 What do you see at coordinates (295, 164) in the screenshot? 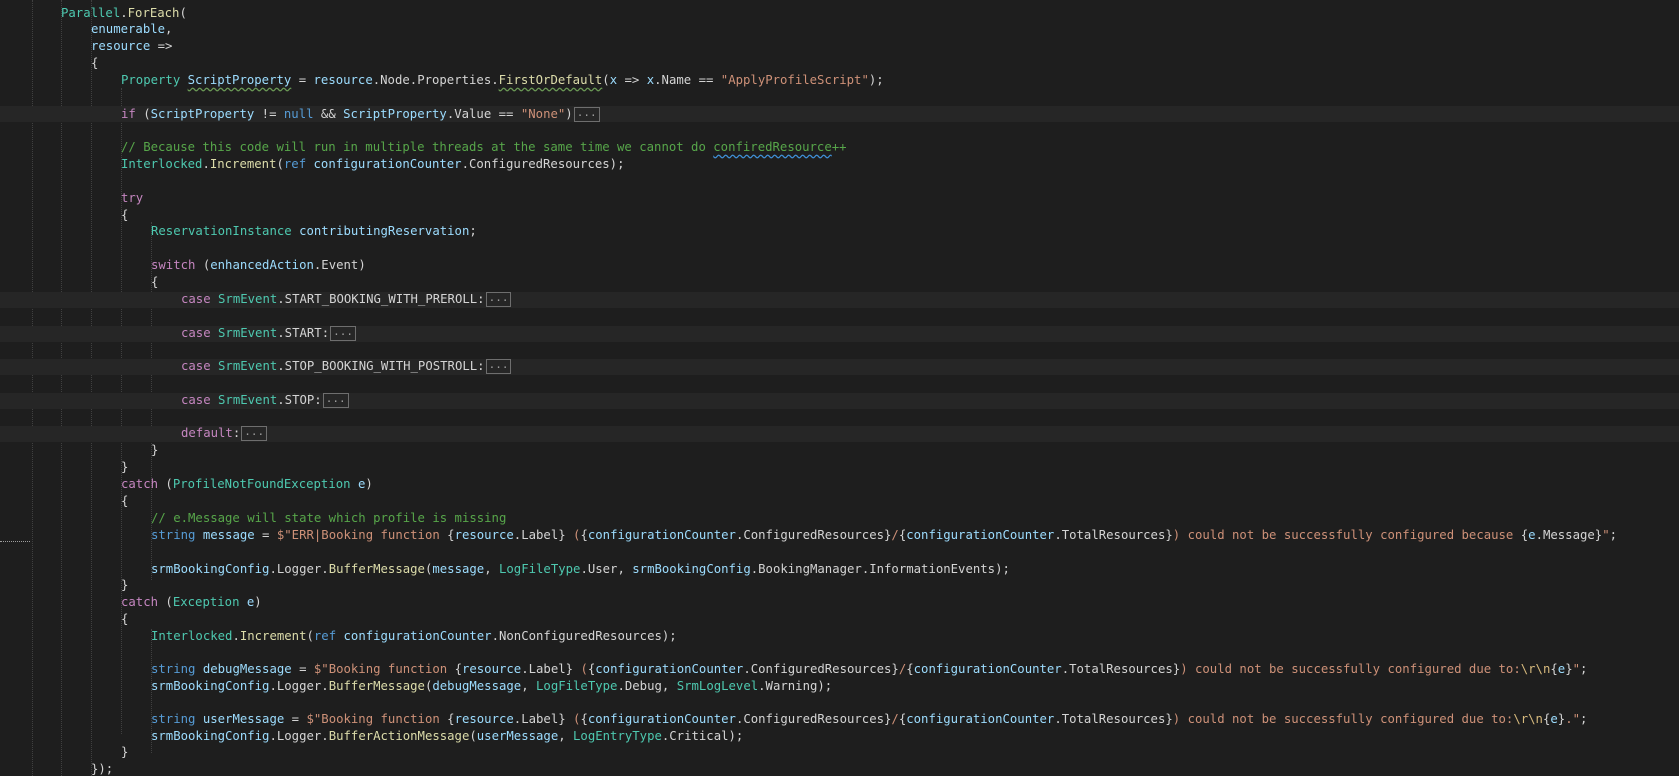
I see `code-token: ref` at bounding box center [295, 164].